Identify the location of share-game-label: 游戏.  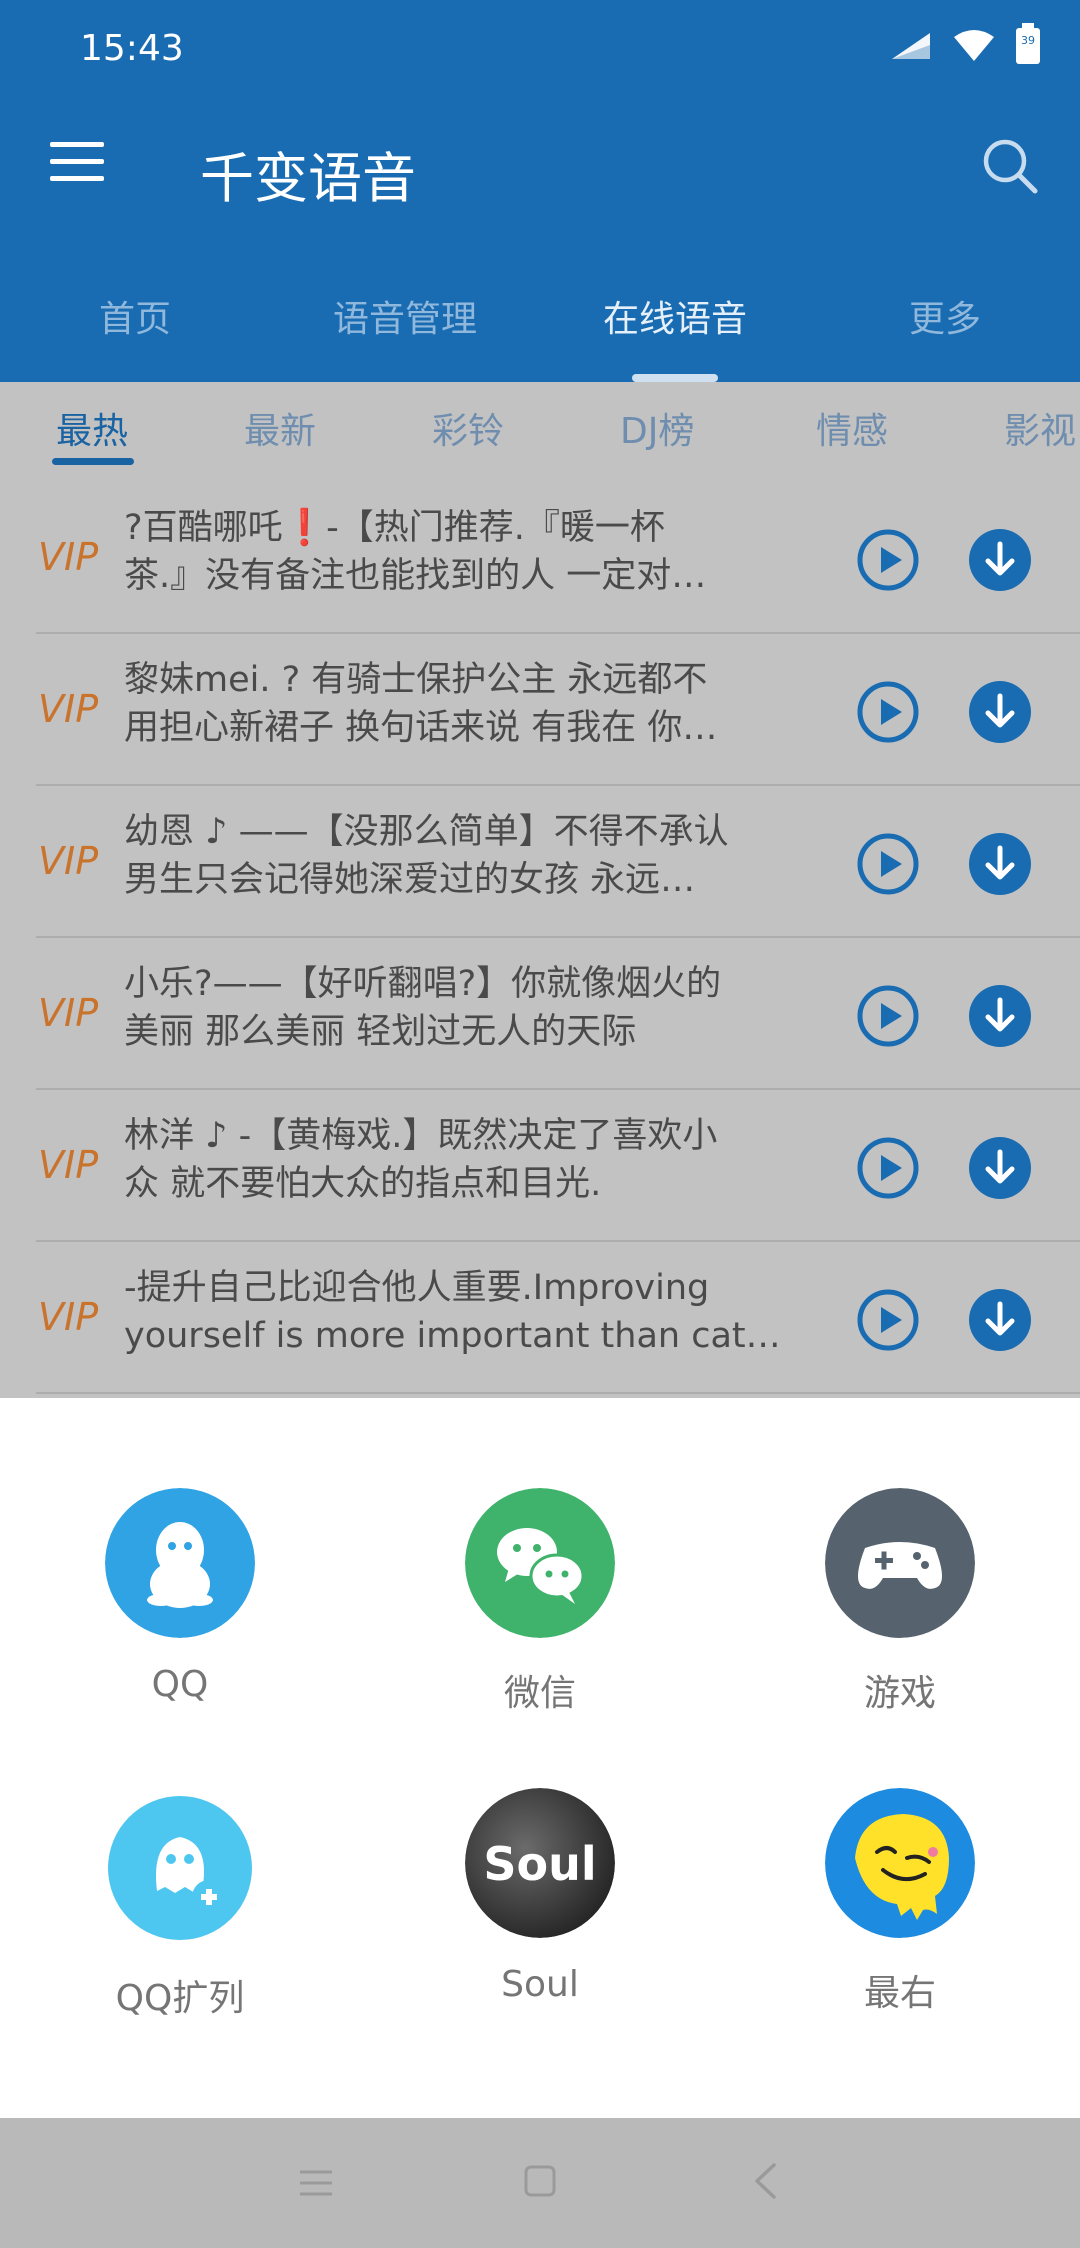
(899, 1693).